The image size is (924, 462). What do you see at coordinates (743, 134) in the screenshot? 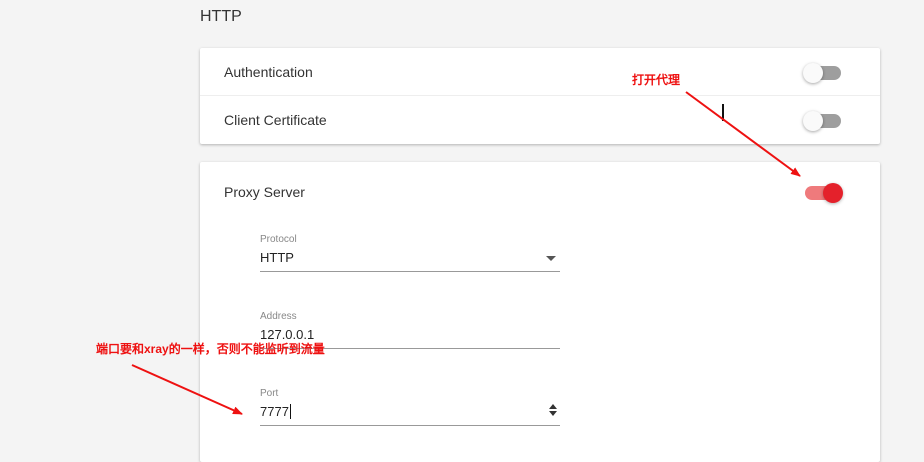
I see `proxy-arrow` at bounding box center [743, 134].